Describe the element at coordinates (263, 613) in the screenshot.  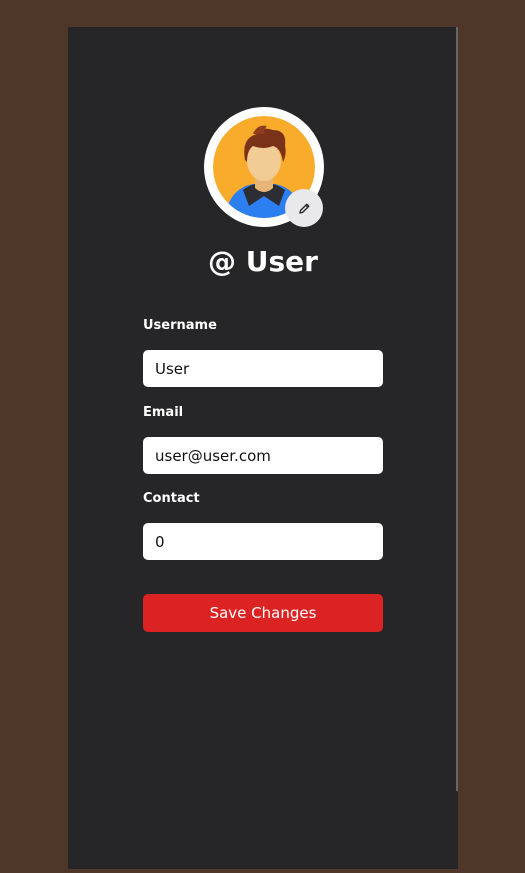
I see `save-changes-button: Save Changes` at that location.